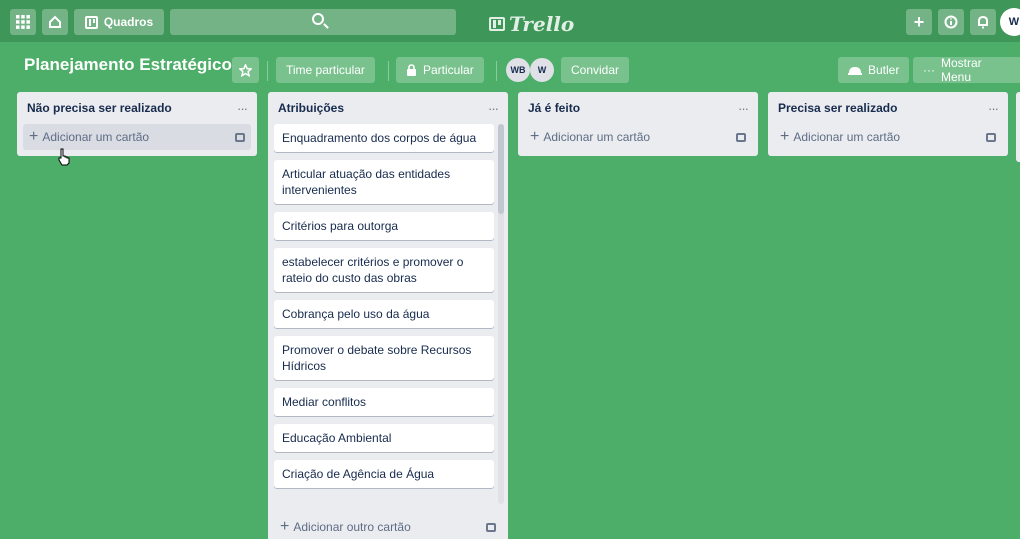  What do you see at coordinates (837, 108) in the screenshot?
I see `list-title: Precisa ser realizado` at bounding box center [837, 108].